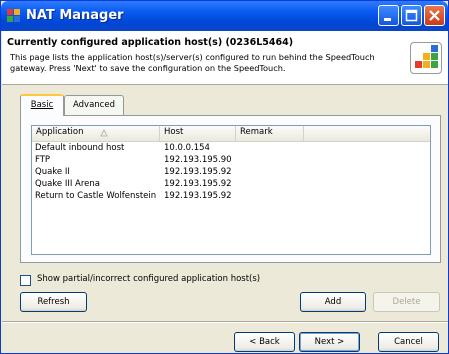 Image resolution: width=449 pixels, height=354 pixels. Describe the element at coordinates (426, 58) in the screenshot. I see `speedtouch-logo-icon` at that location.